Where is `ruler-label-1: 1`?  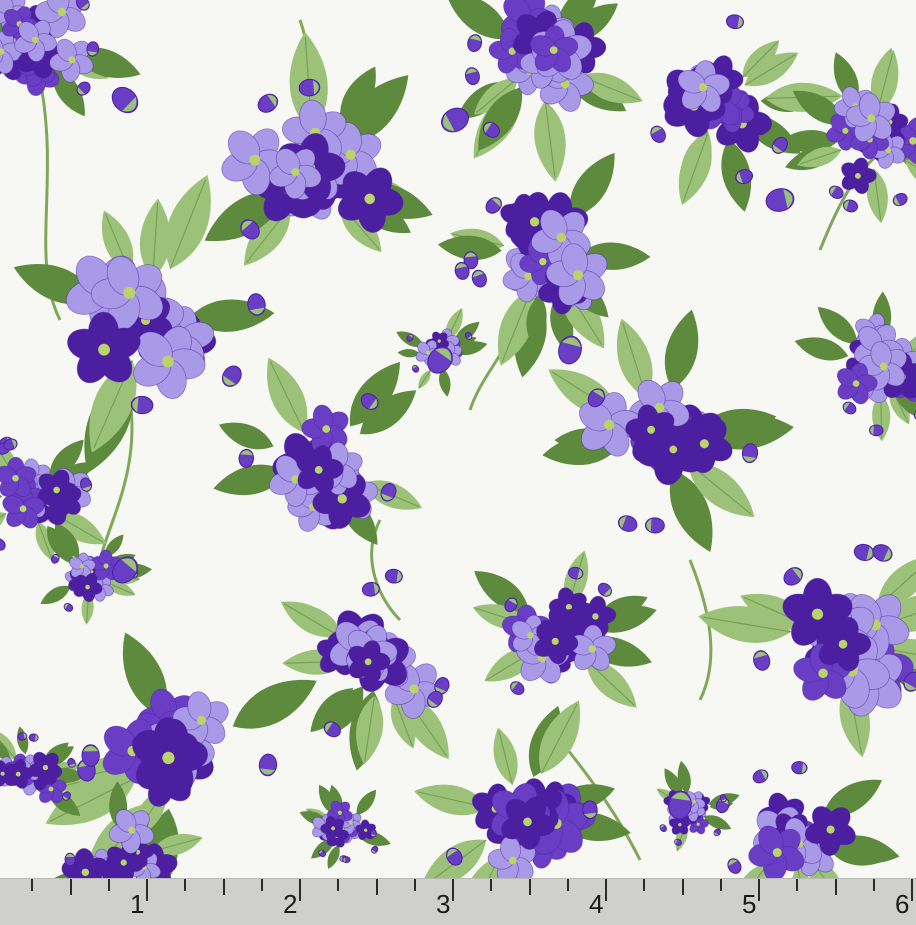 ruler-label-1: 1 is located at coordinates (137, 904).